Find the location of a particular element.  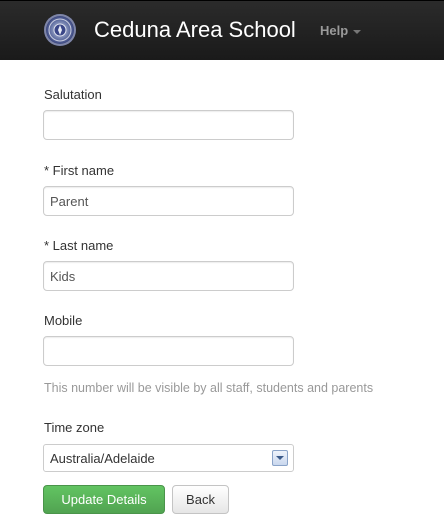

school-logo-icon is located at coordinates (60, 30).